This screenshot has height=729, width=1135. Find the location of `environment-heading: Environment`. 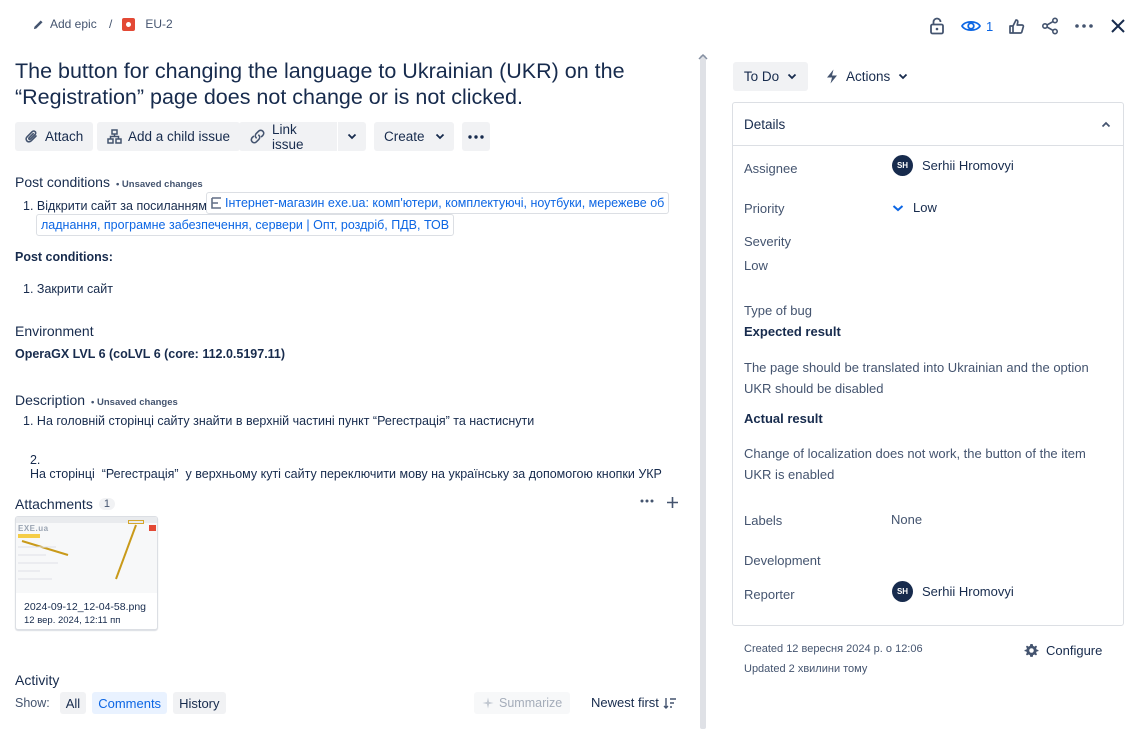

environment-heading: Environment is located at coordinates (54, 331).